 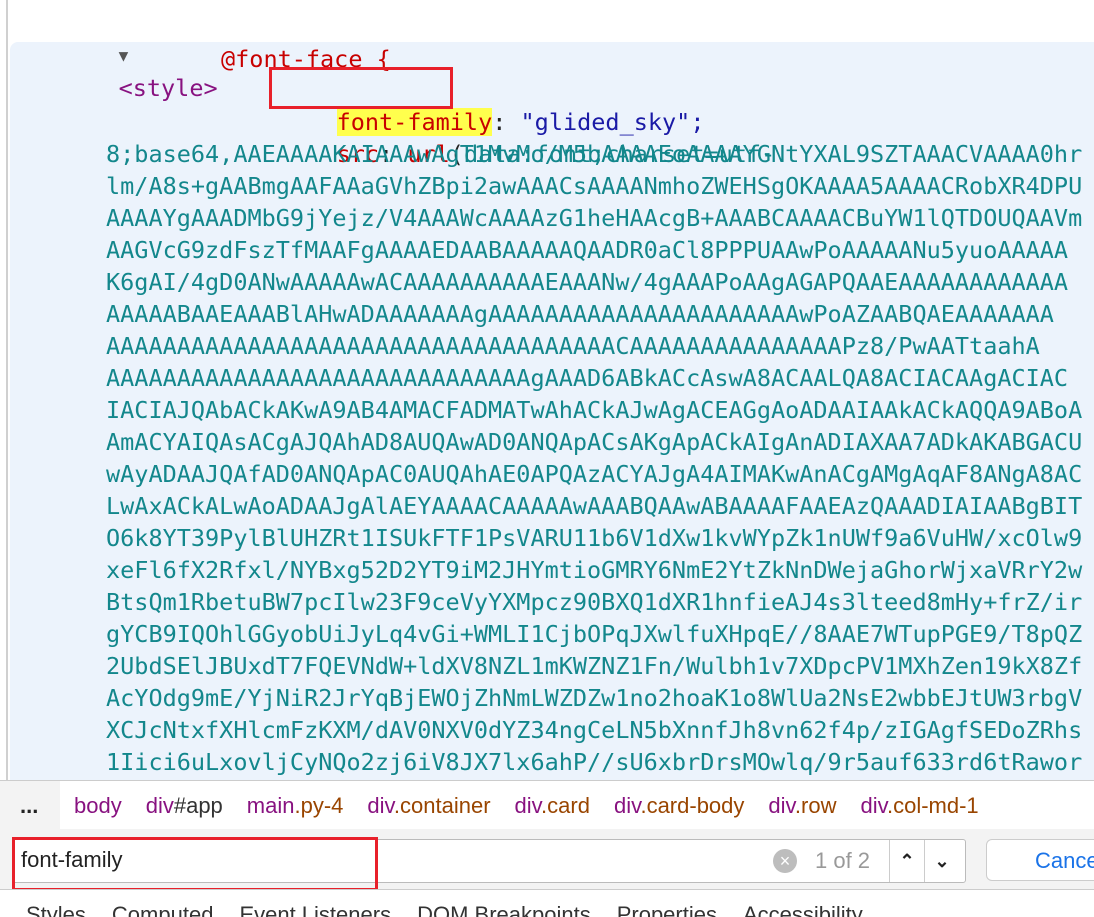 I want to click on breadcrumb-item: div.row, so click(x=802, y=806).